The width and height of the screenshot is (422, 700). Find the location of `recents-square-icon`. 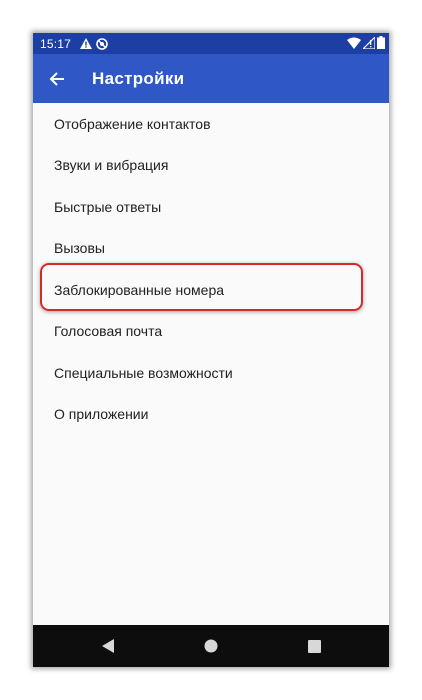

recents-square-icon is located at coordinates (314, 646).